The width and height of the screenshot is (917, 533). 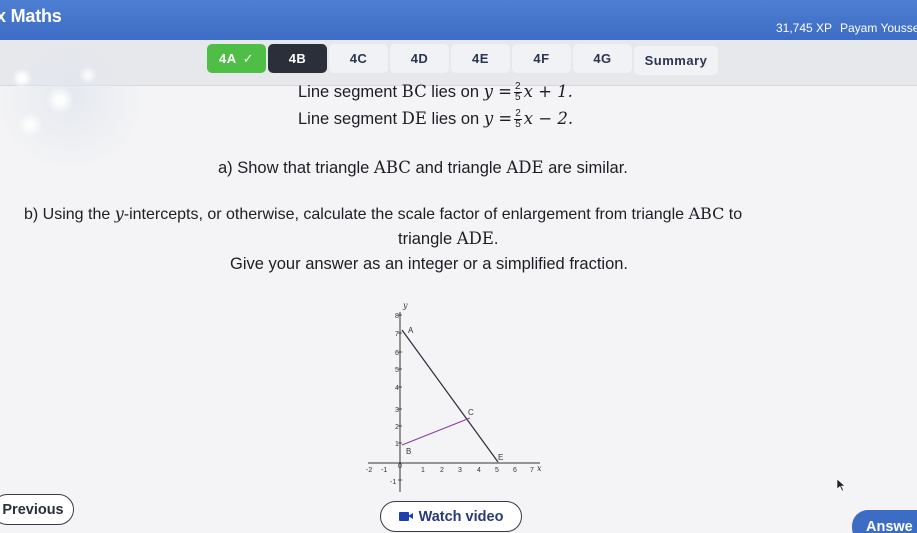 I want to click on line-bc-statement: Line segment BC lies on y = 2 5 x + 1., so click(x=435, y=92).